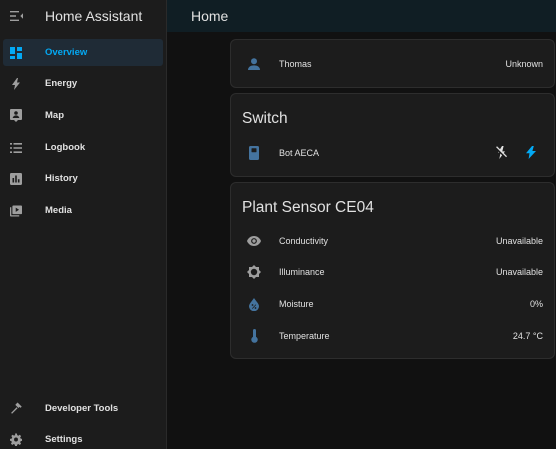 Image resolution: width=556 pixels, height=449 pixels. What do you see at coordinates (531, 152) in the screenshot?
I see `flash-icon` at bounding box center [531, 152].